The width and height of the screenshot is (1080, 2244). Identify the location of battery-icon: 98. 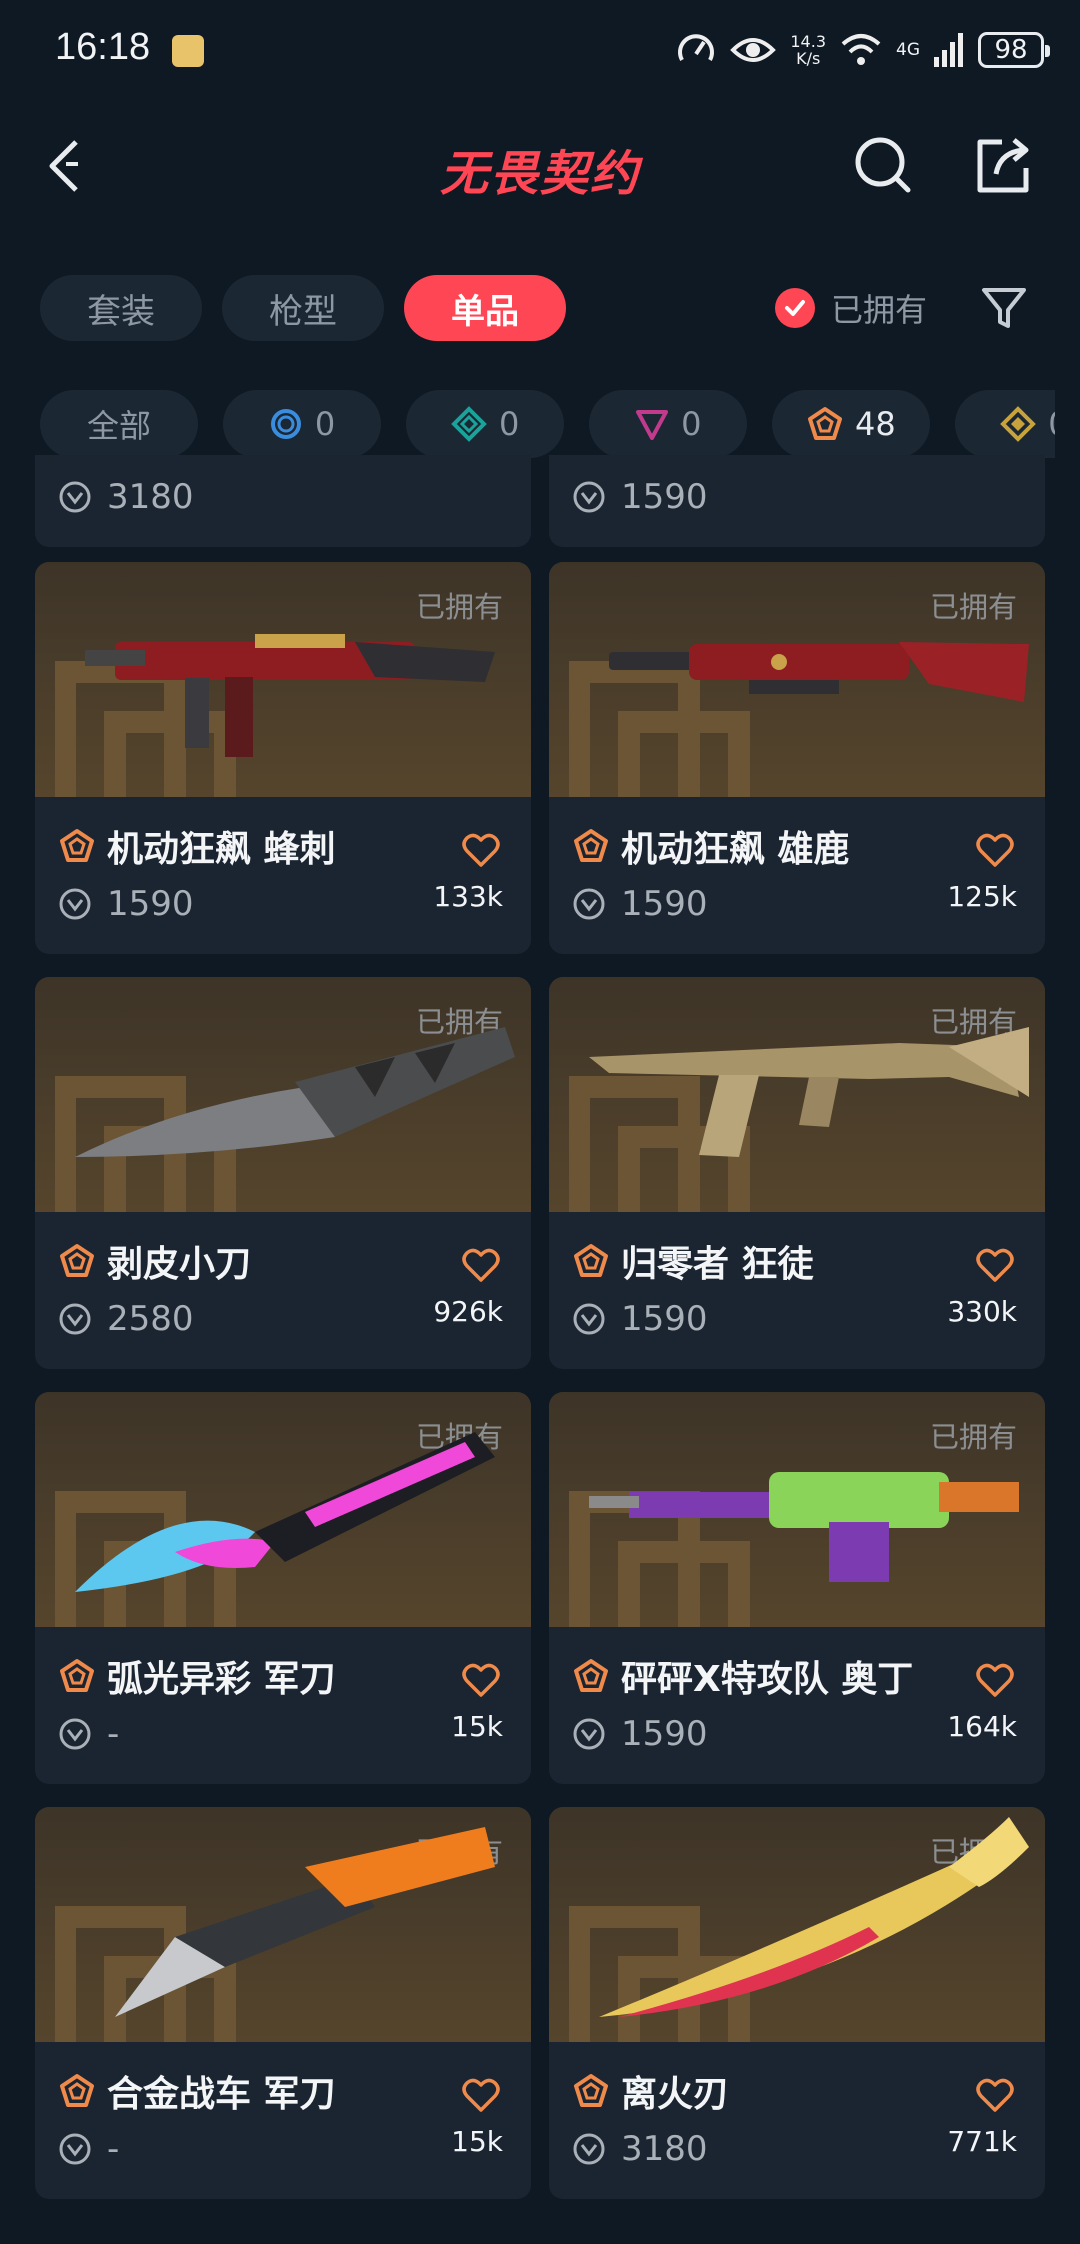
(1014, 50).